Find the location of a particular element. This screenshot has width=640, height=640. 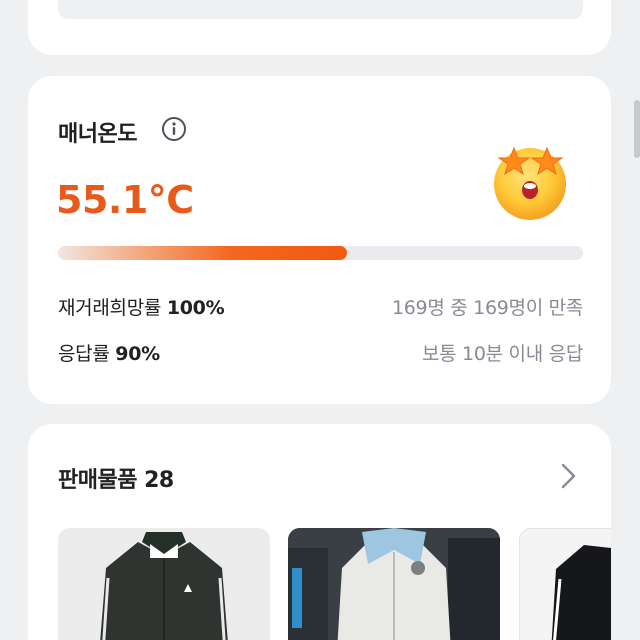

chevron-right-icon is located at coordinates (568, 476).